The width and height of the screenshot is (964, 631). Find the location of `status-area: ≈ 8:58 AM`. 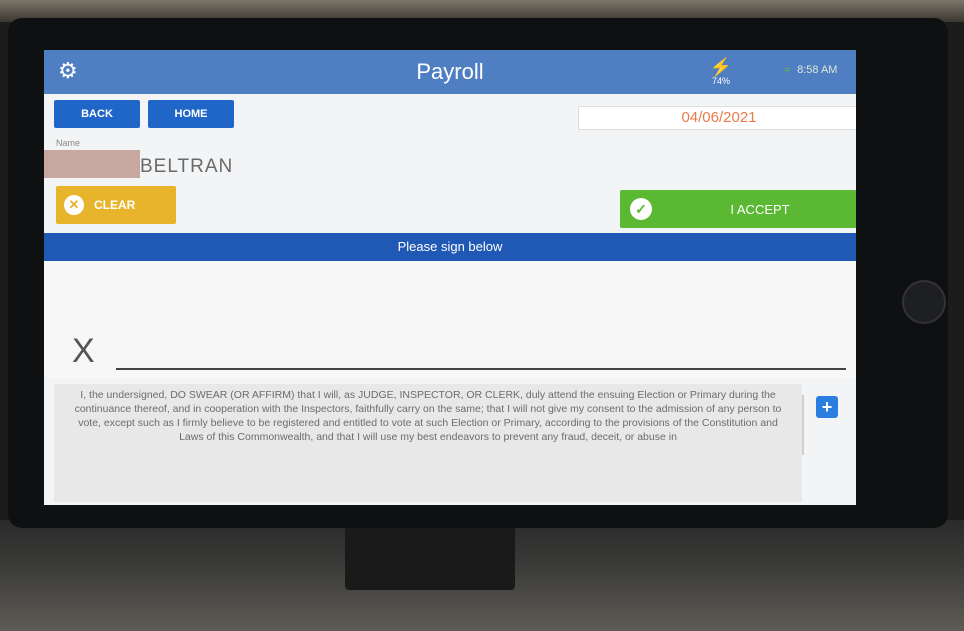

status-area: ≈ 8:58 AM is located at coordinates (810, 70).